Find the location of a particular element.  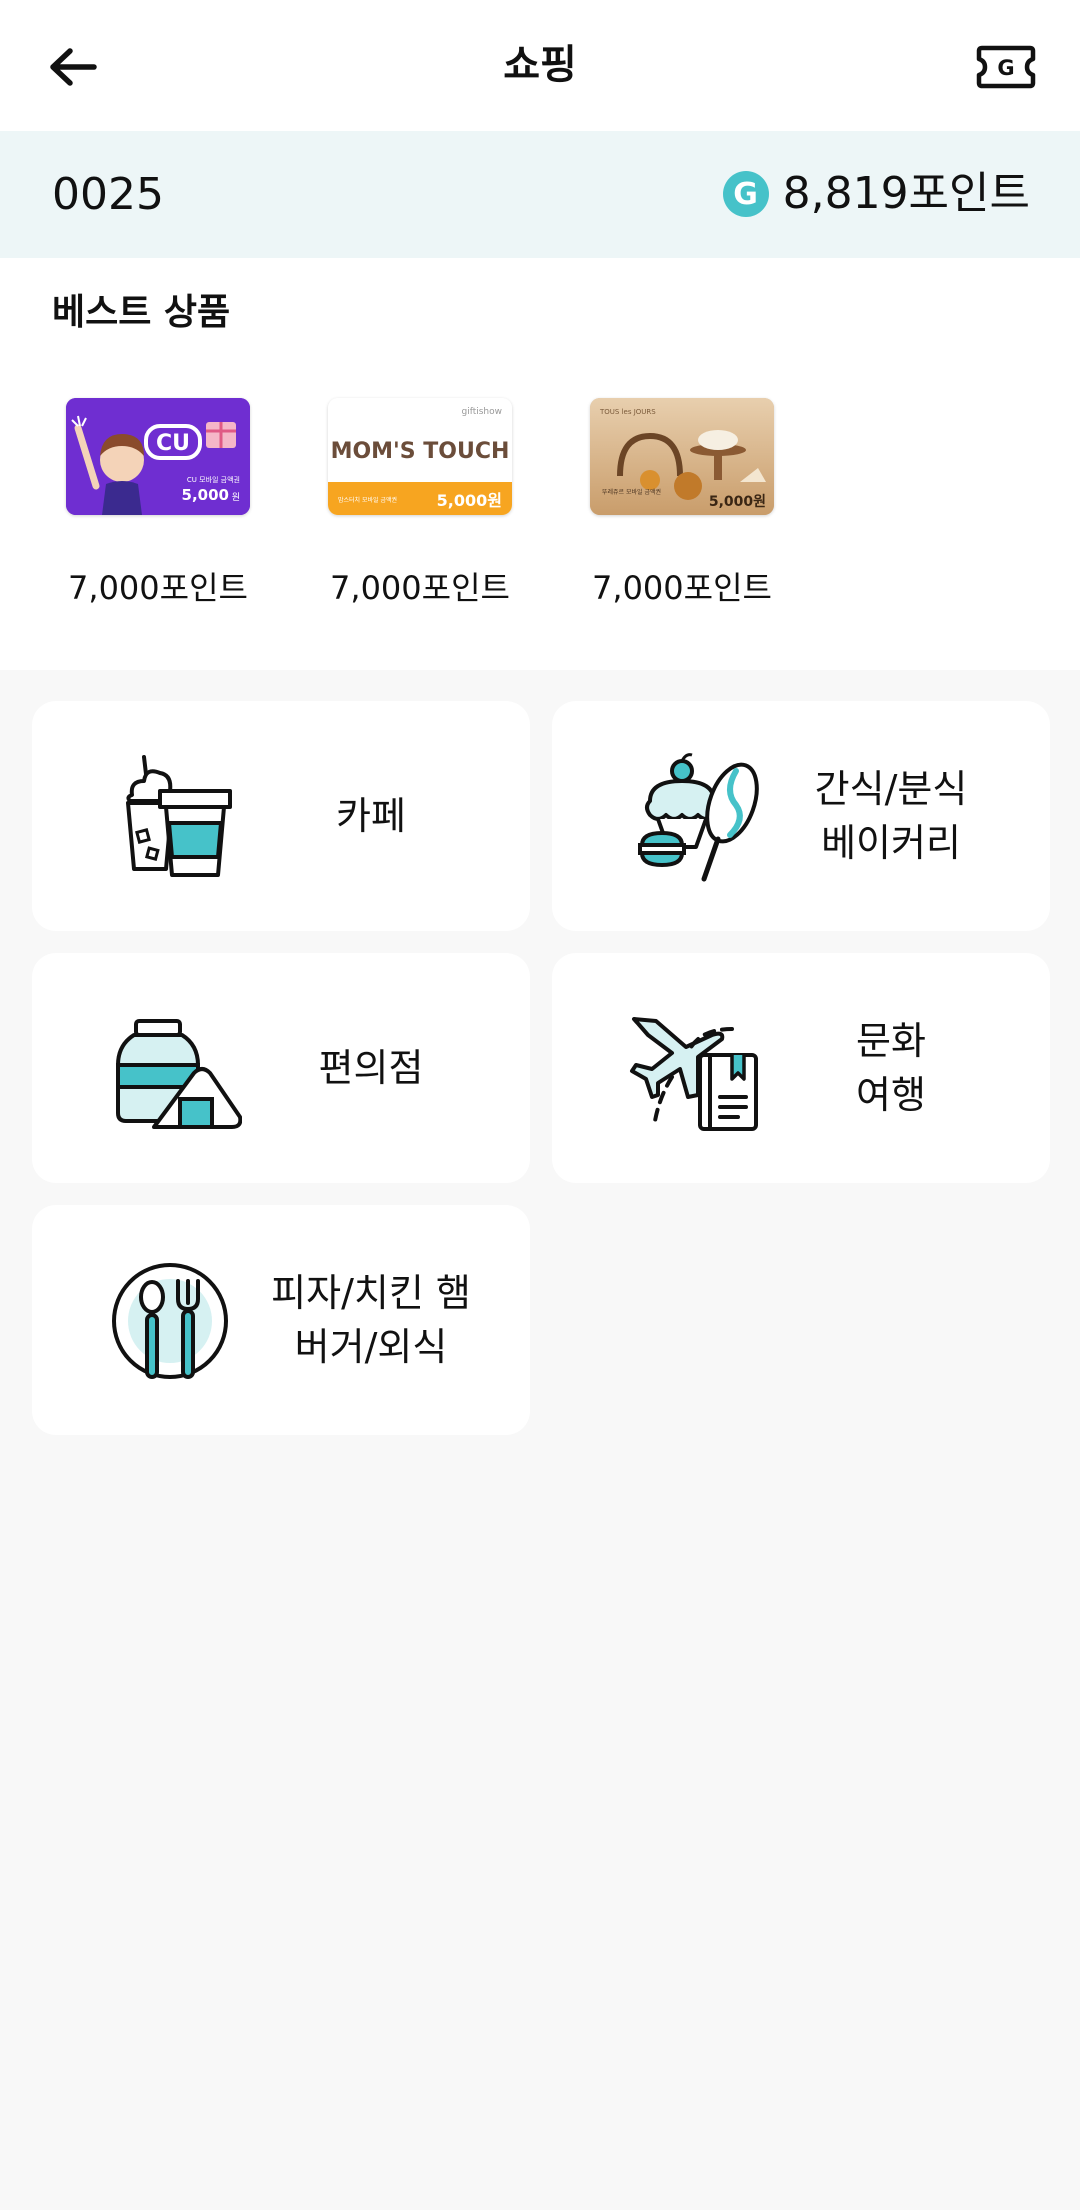

tous-les-jours-gift-card-image: TOUS les JOURS 뚜레쥬르 모바일 금액권 5,000원 is located at coordinates (682, 456).